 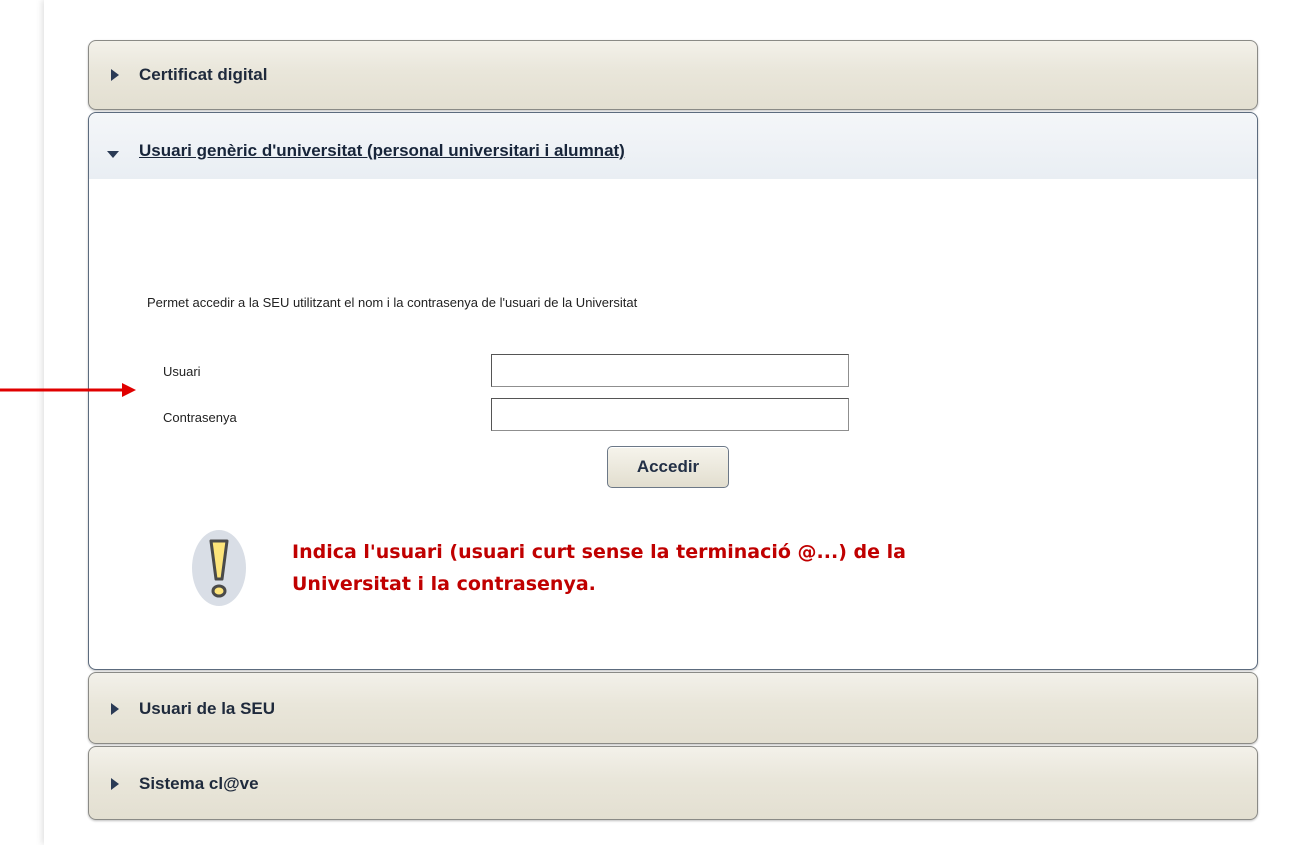 I want to click on annotation-arrow-icon, so click(x=68, y=390).